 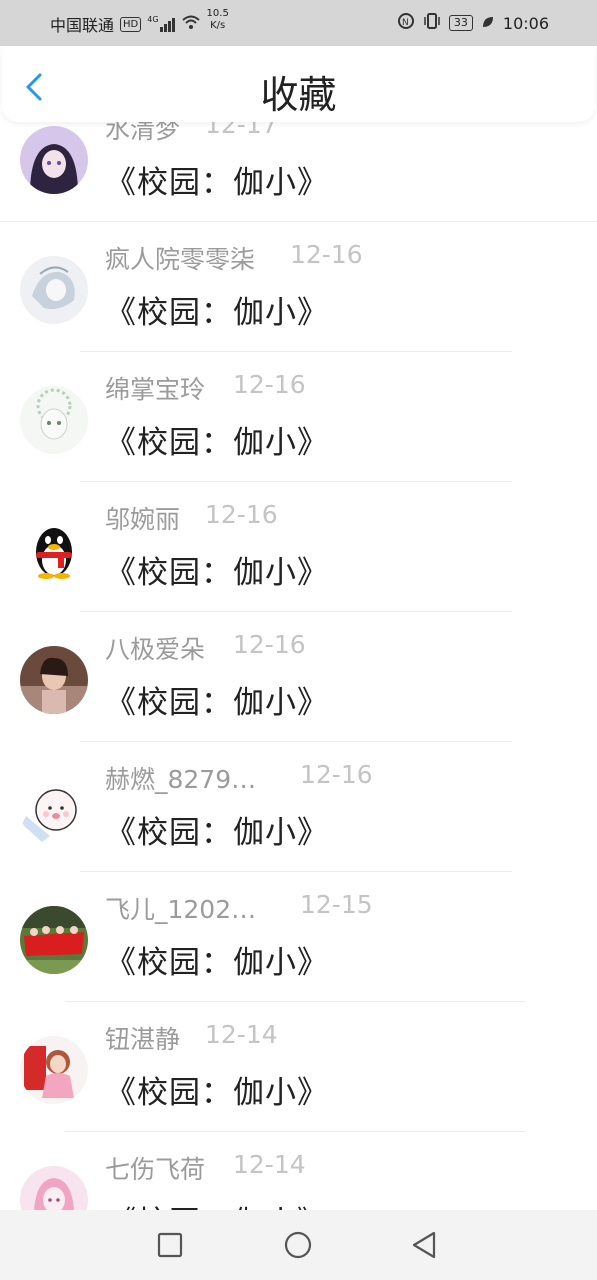 I want to click on user-name: 绵掌宝玲, so click(x=155, y=388).